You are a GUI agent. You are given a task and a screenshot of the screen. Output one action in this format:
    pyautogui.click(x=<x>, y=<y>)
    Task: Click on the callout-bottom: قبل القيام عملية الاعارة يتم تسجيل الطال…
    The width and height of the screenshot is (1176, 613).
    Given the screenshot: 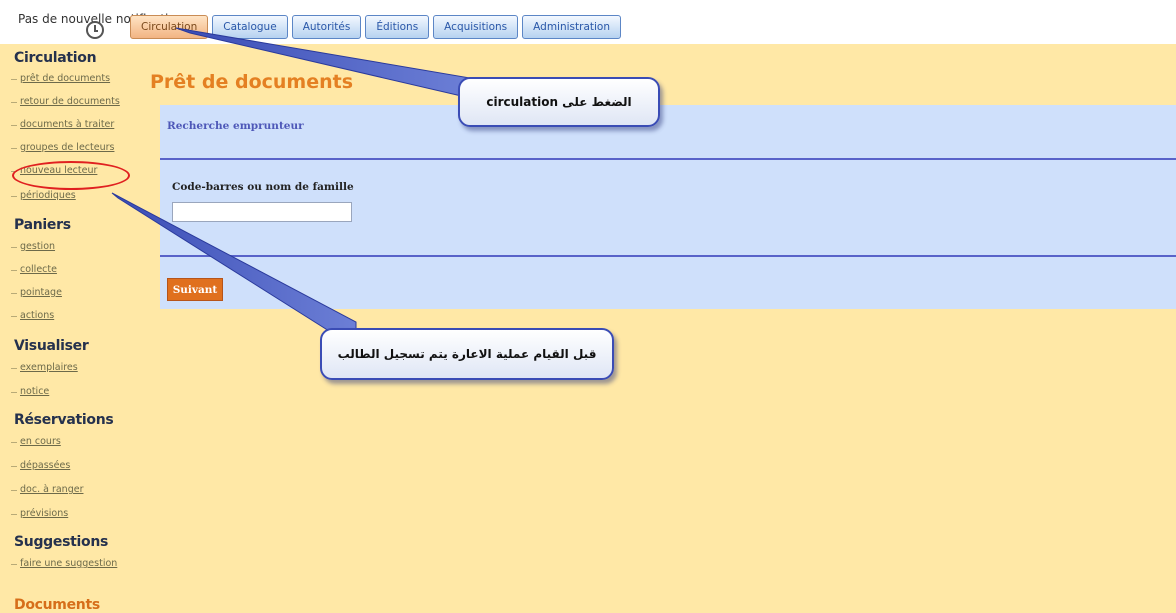 What is the action you would take?
    pyautogui.click(x=467, y=354)
    